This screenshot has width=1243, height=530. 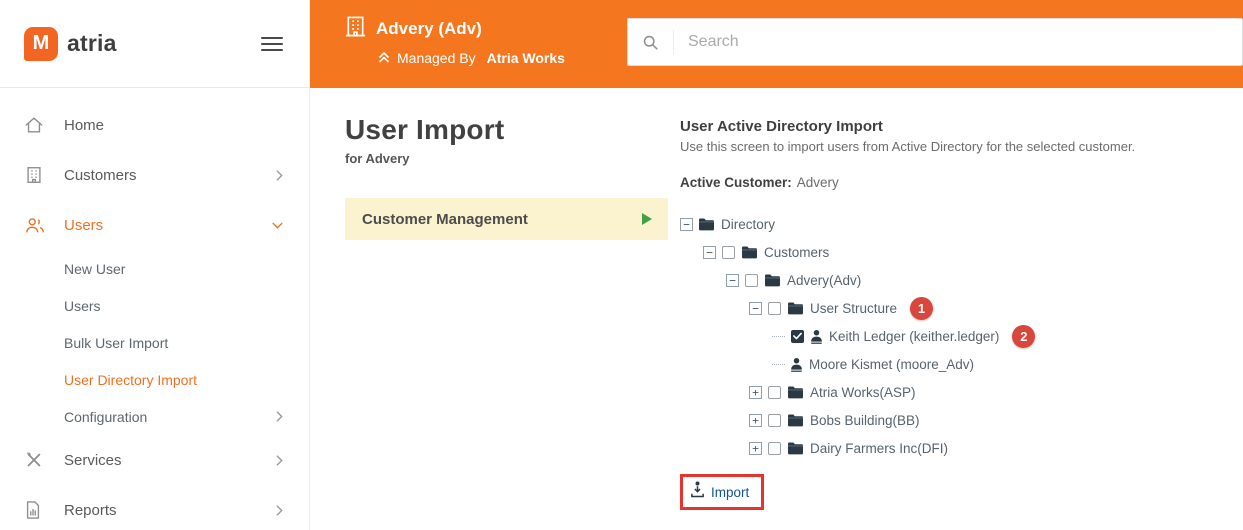 I want to click on sidebar-item-reports: Reports, so click(x=154, y=507).